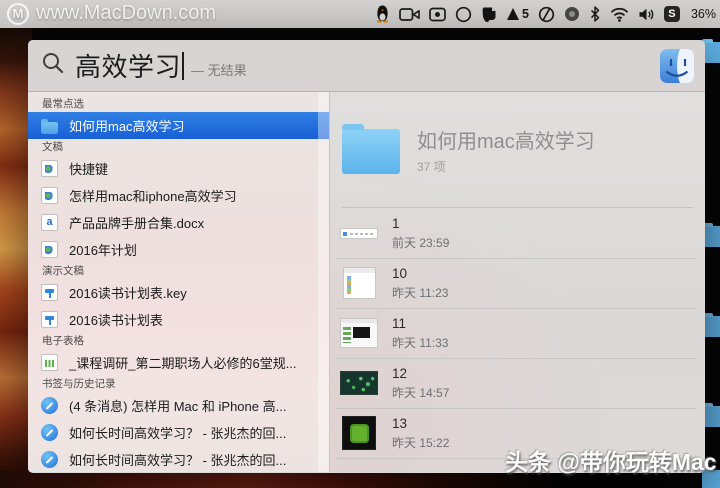 The height and width of the screenshot is (488, 720). What do you see at coordinates (63, 104) in the screenshot?
I see `section-header-top-hit: 最常点选` at bounding box center [63, 104].